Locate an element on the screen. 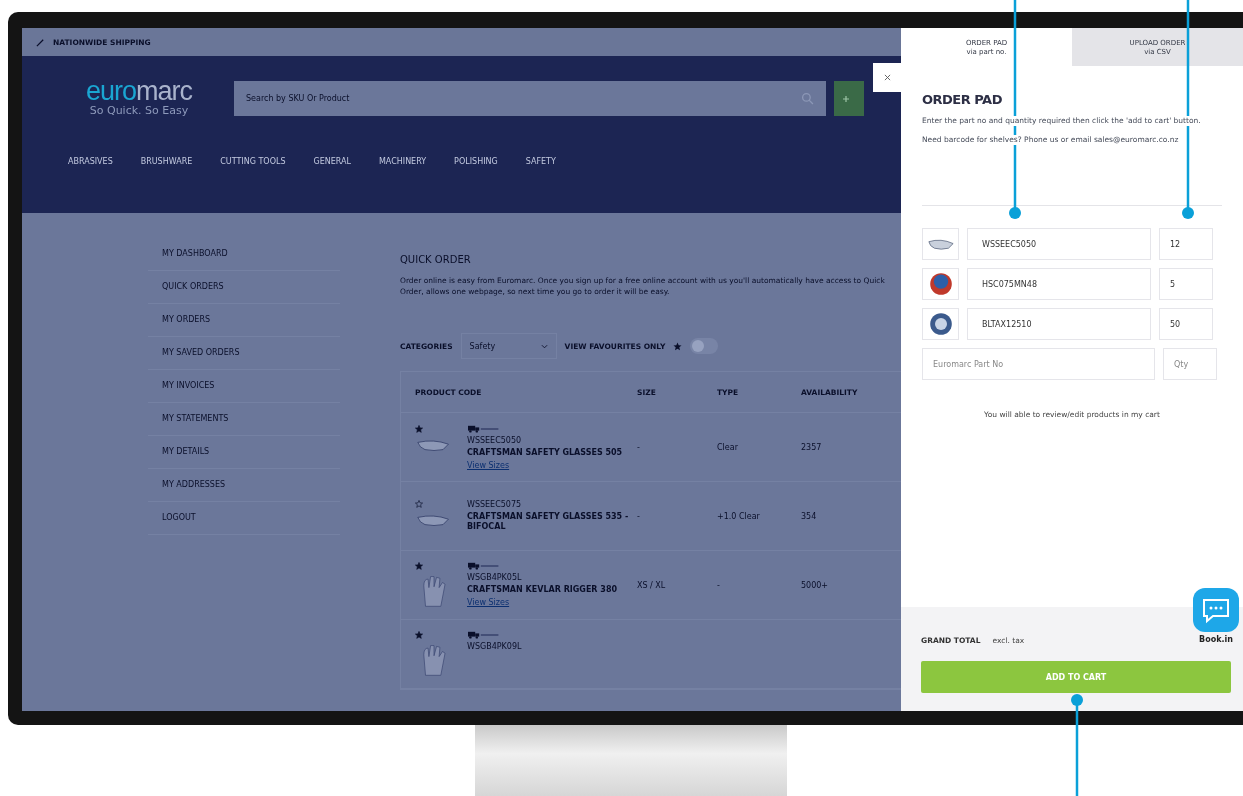 The height and width of the screenshot is (796, 1243). product-name: CRAFTSMAN SAFETY GLASSES 535 - BIFOCAL is located at coordinates (548, 522).